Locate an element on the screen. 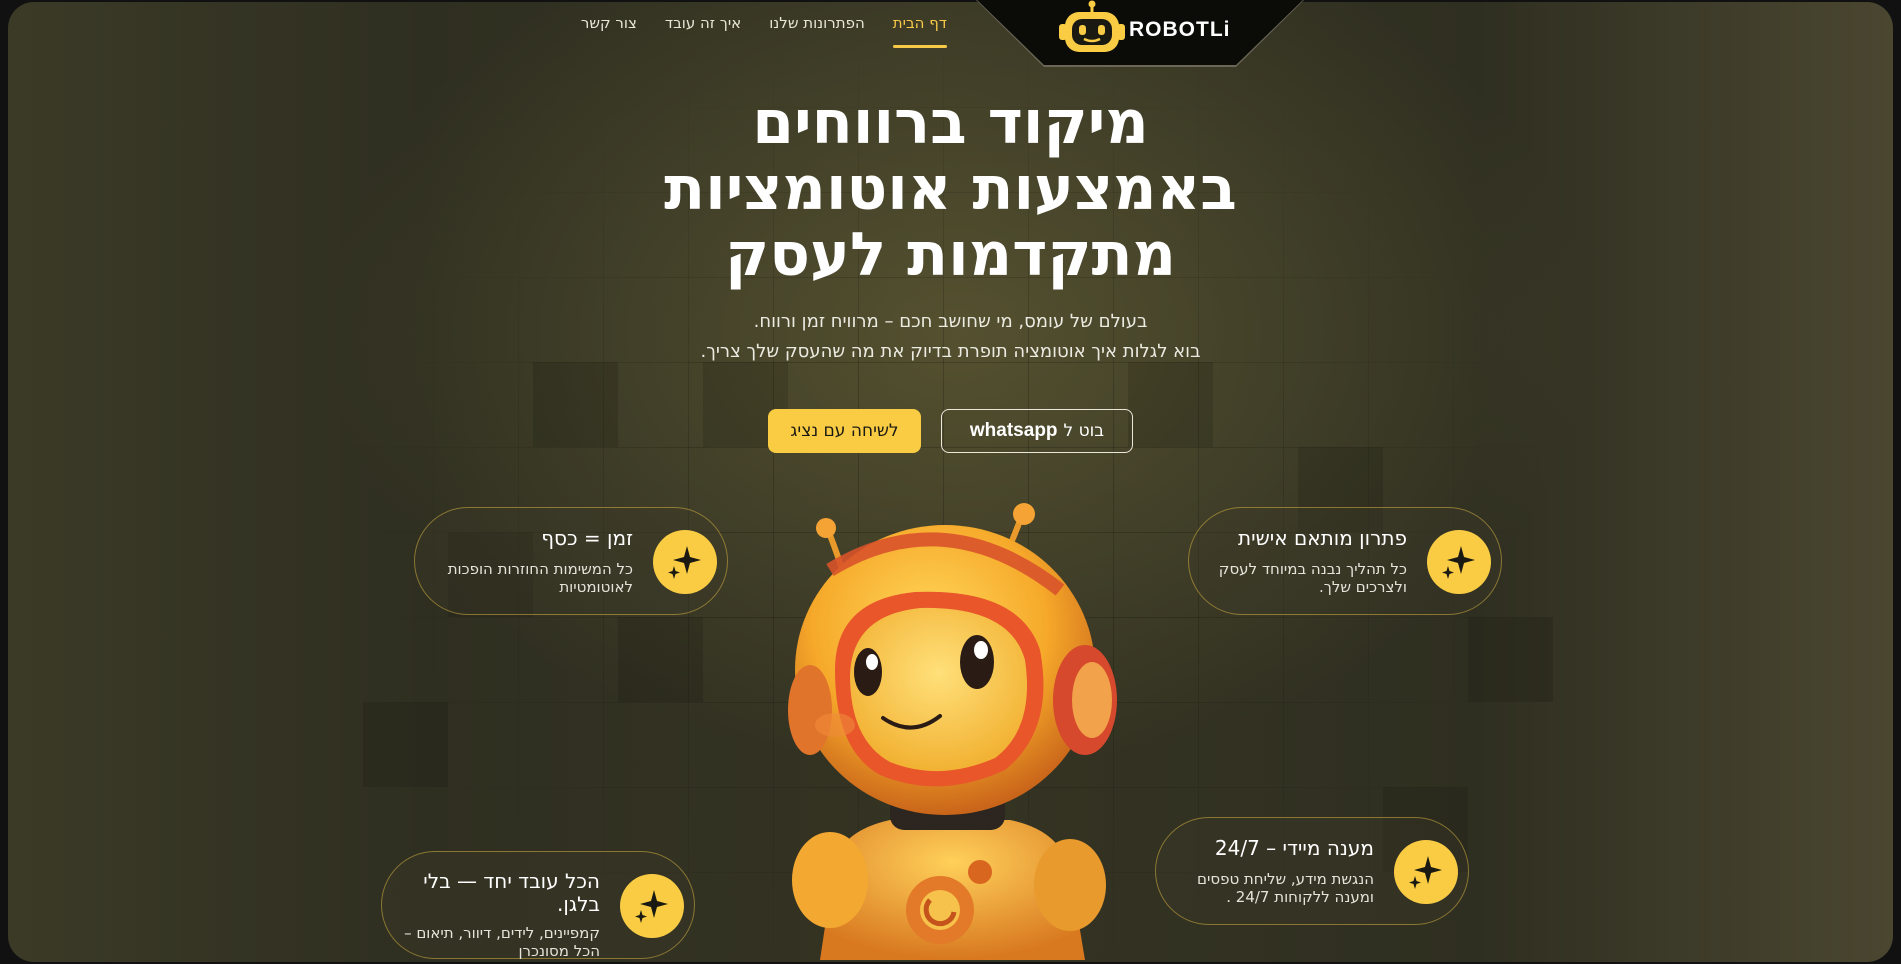  whatsapp-bot-brand: whatsapp is located at coordinates (1013, 430).